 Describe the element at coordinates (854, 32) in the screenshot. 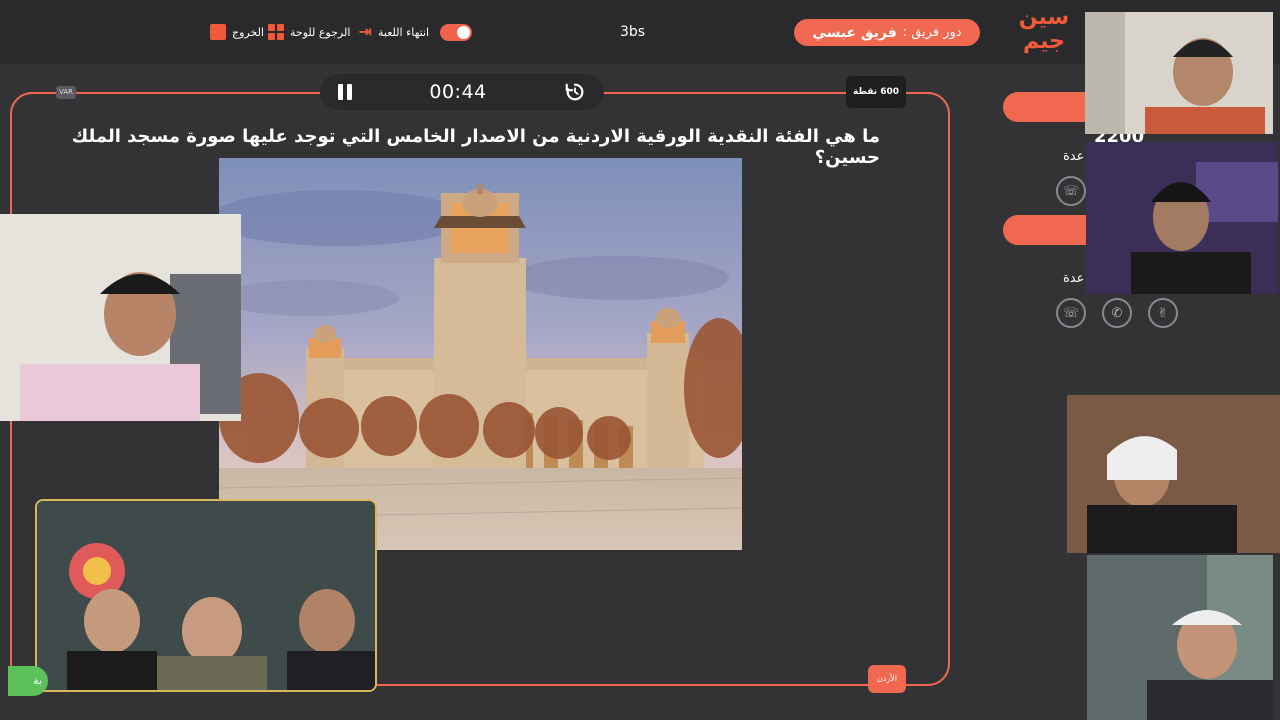

I see `turn-team-name: فريق عبسي` at that location.